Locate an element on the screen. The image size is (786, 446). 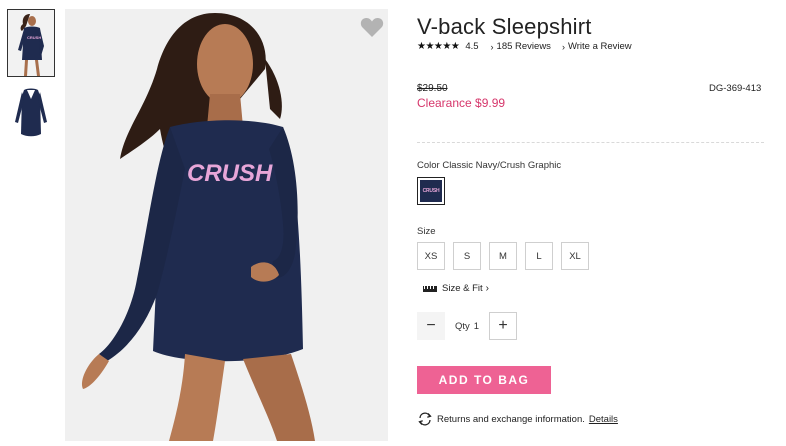
rating-value: 4.5 is located at coordinates (472, 46).